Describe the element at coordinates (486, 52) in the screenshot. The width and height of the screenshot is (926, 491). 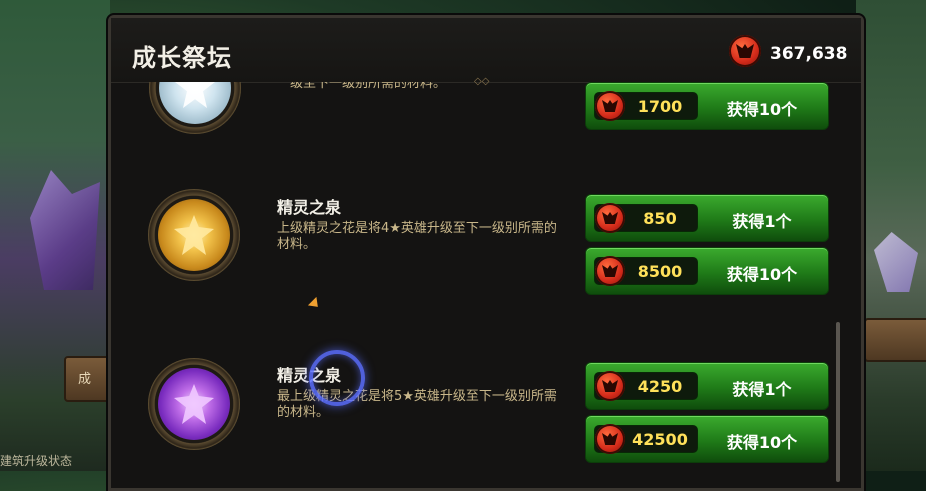
I see `panel-header: 成长祭坛 367,638 ◇◇` at that location.